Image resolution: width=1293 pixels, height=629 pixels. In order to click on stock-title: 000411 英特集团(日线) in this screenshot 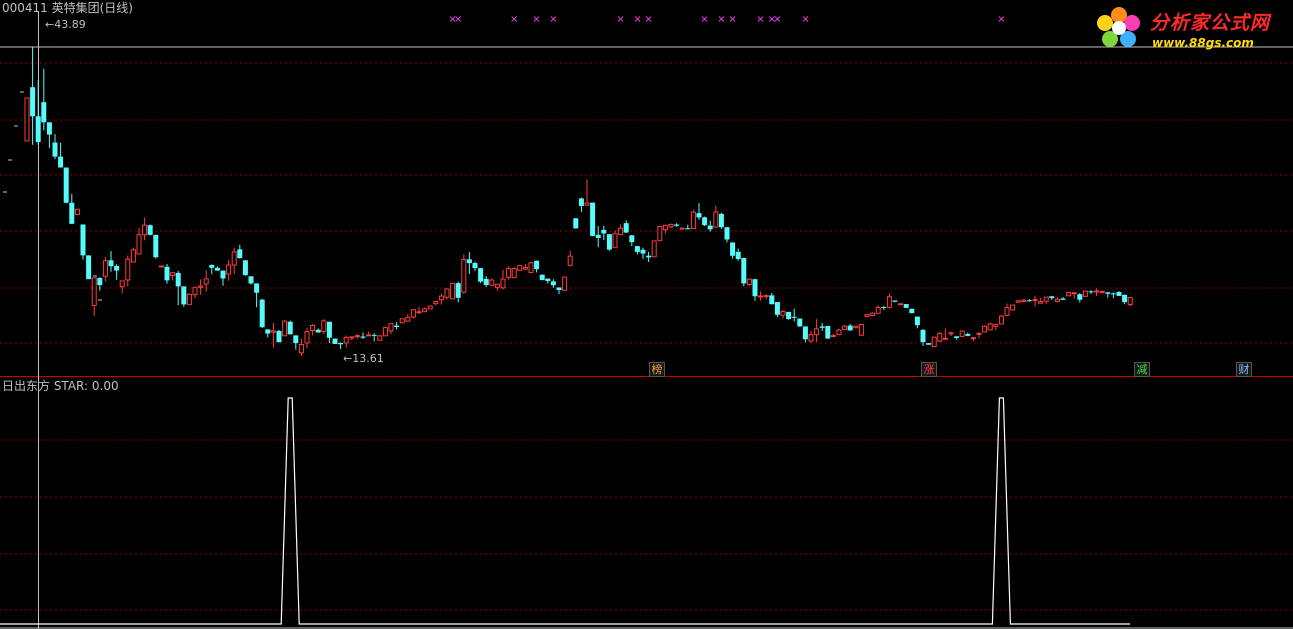, I will do `click(67, 8)`.